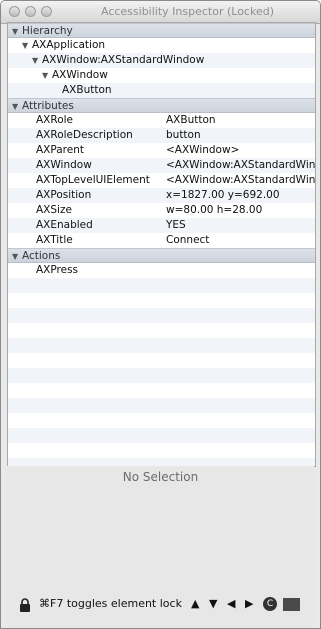 This screenshot has height=629, width=321. What do you see at coordinates (87, 90) in the screenshot?
I see `hierarchy-label: AXButton` at bounding box center [87, 90].